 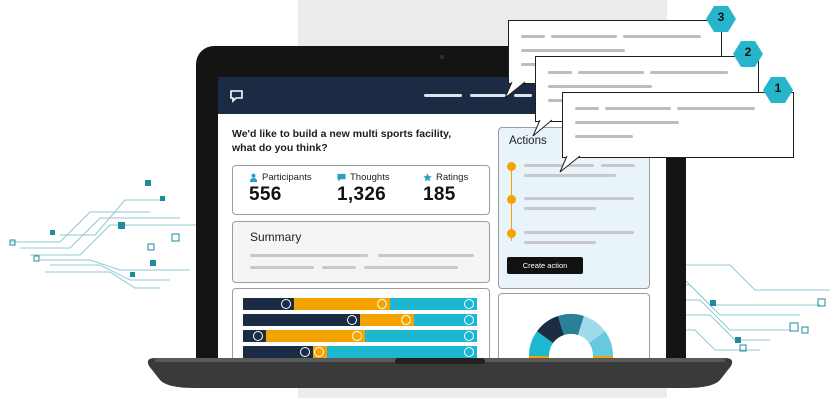 I want to click on number-badge: 1, so click(x=778, y=90).